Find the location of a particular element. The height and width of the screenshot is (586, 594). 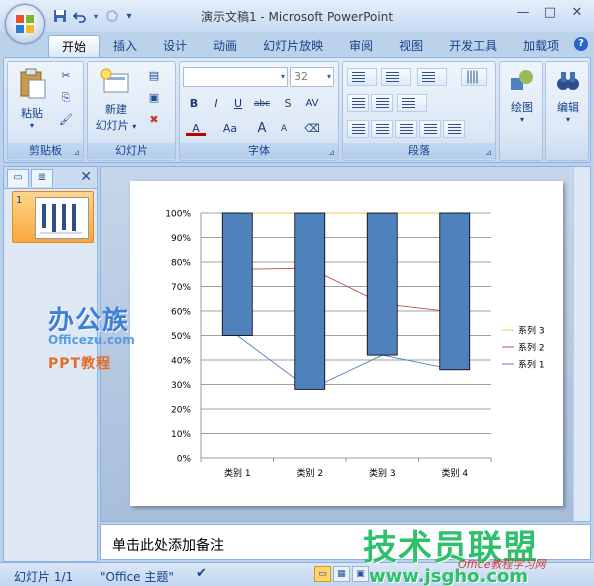

theme-name: "Office 主题" is located at coordinates (137, 577).